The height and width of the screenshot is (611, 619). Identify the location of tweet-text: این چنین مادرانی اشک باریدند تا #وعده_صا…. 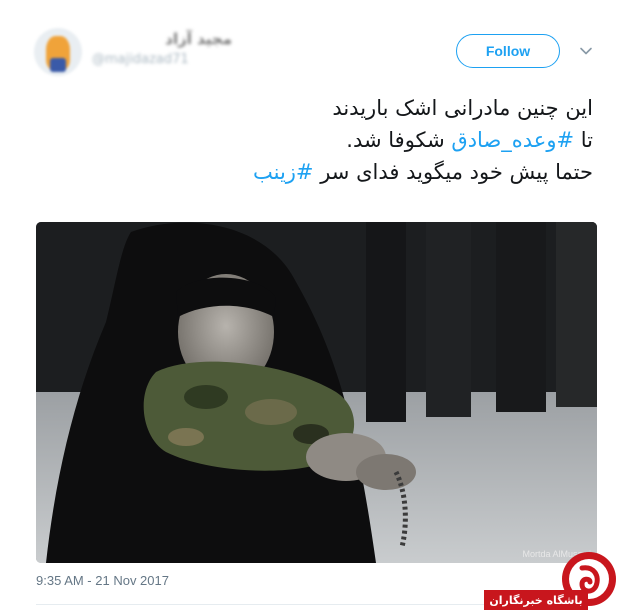
(313, 140).